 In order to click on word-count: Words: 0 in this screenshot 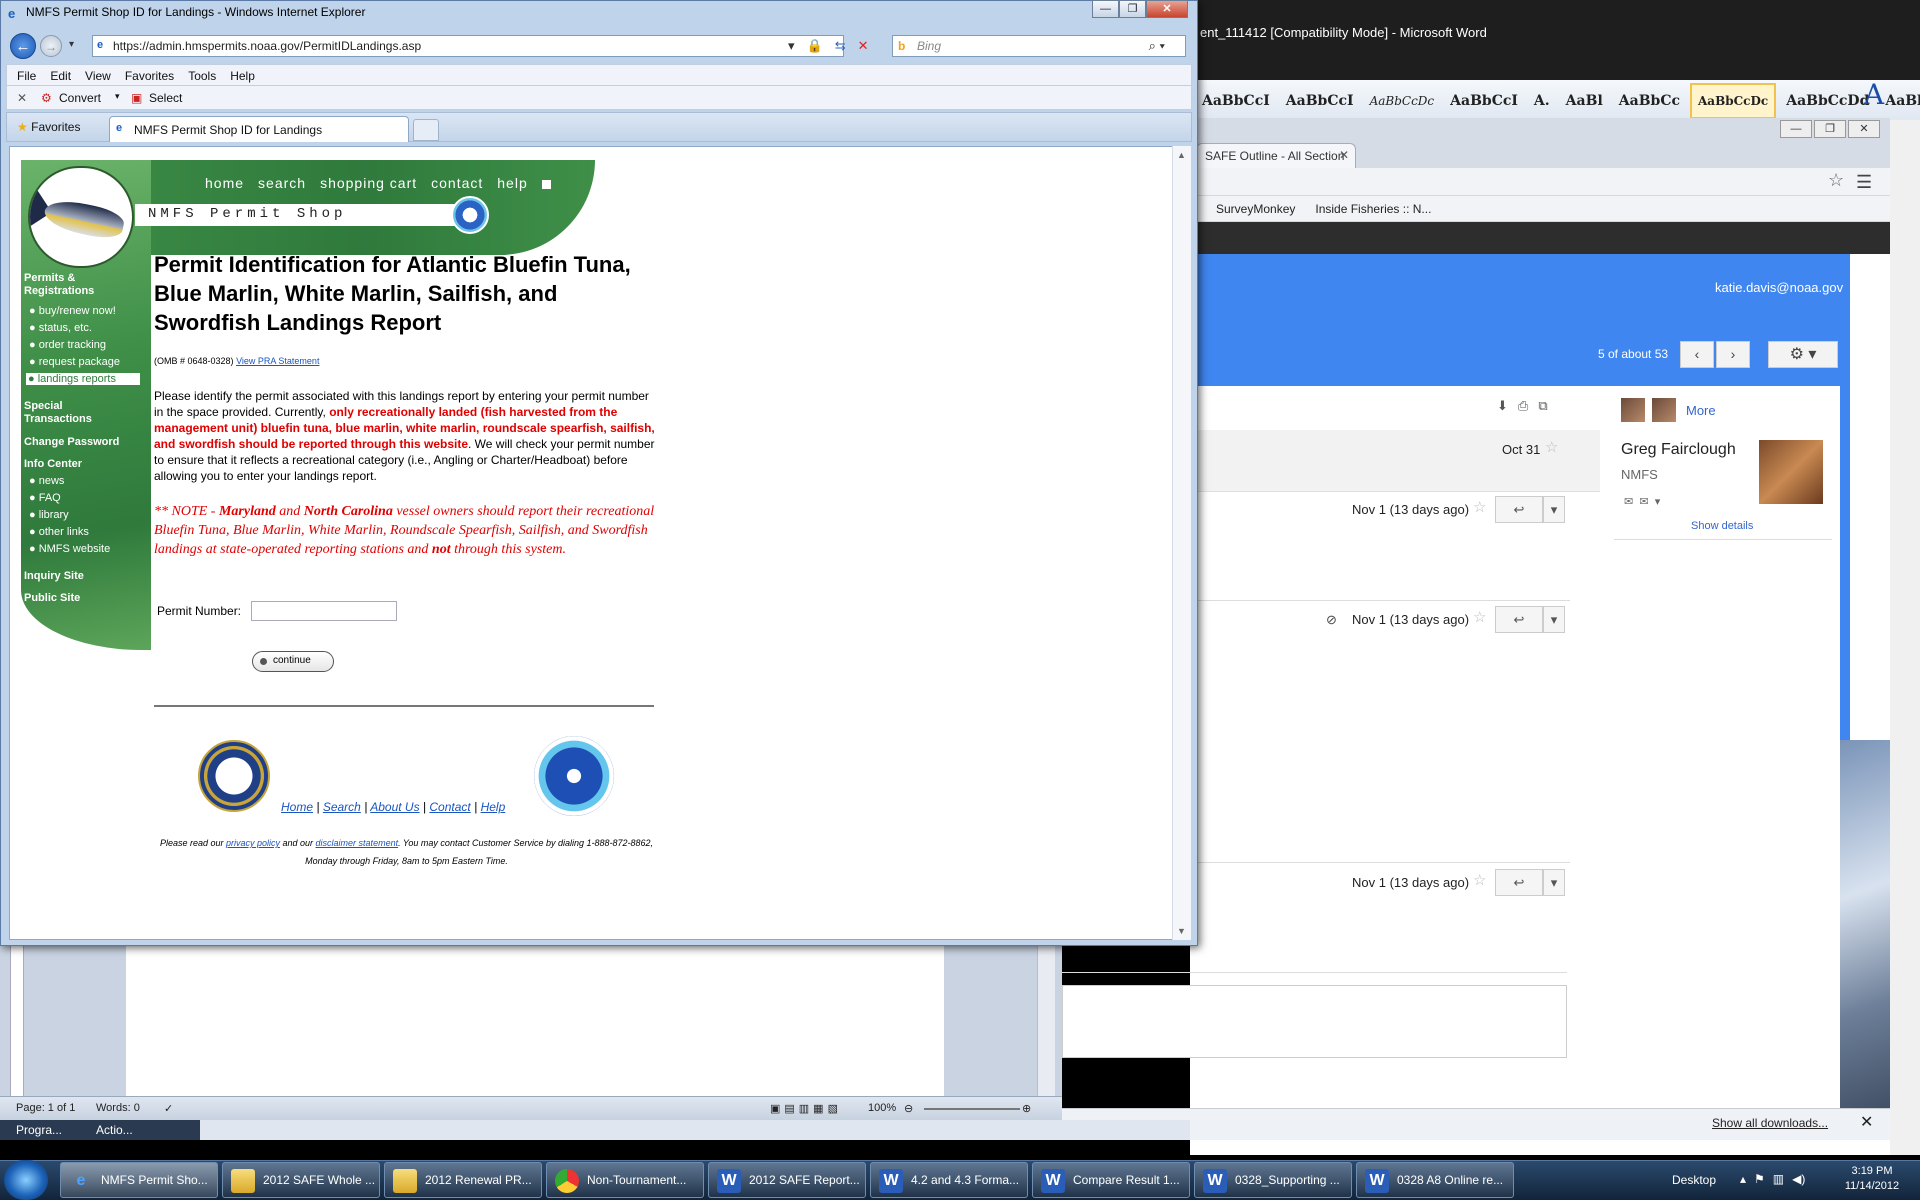, I will do `click(118, 1108)`.